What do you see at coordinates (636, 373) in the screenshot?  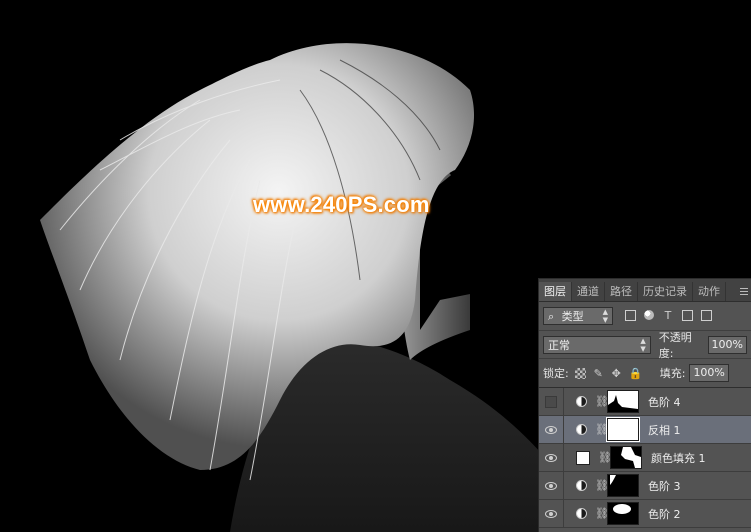 I see `lock-all-icon: 🔒` at bounding box center [636, 373].